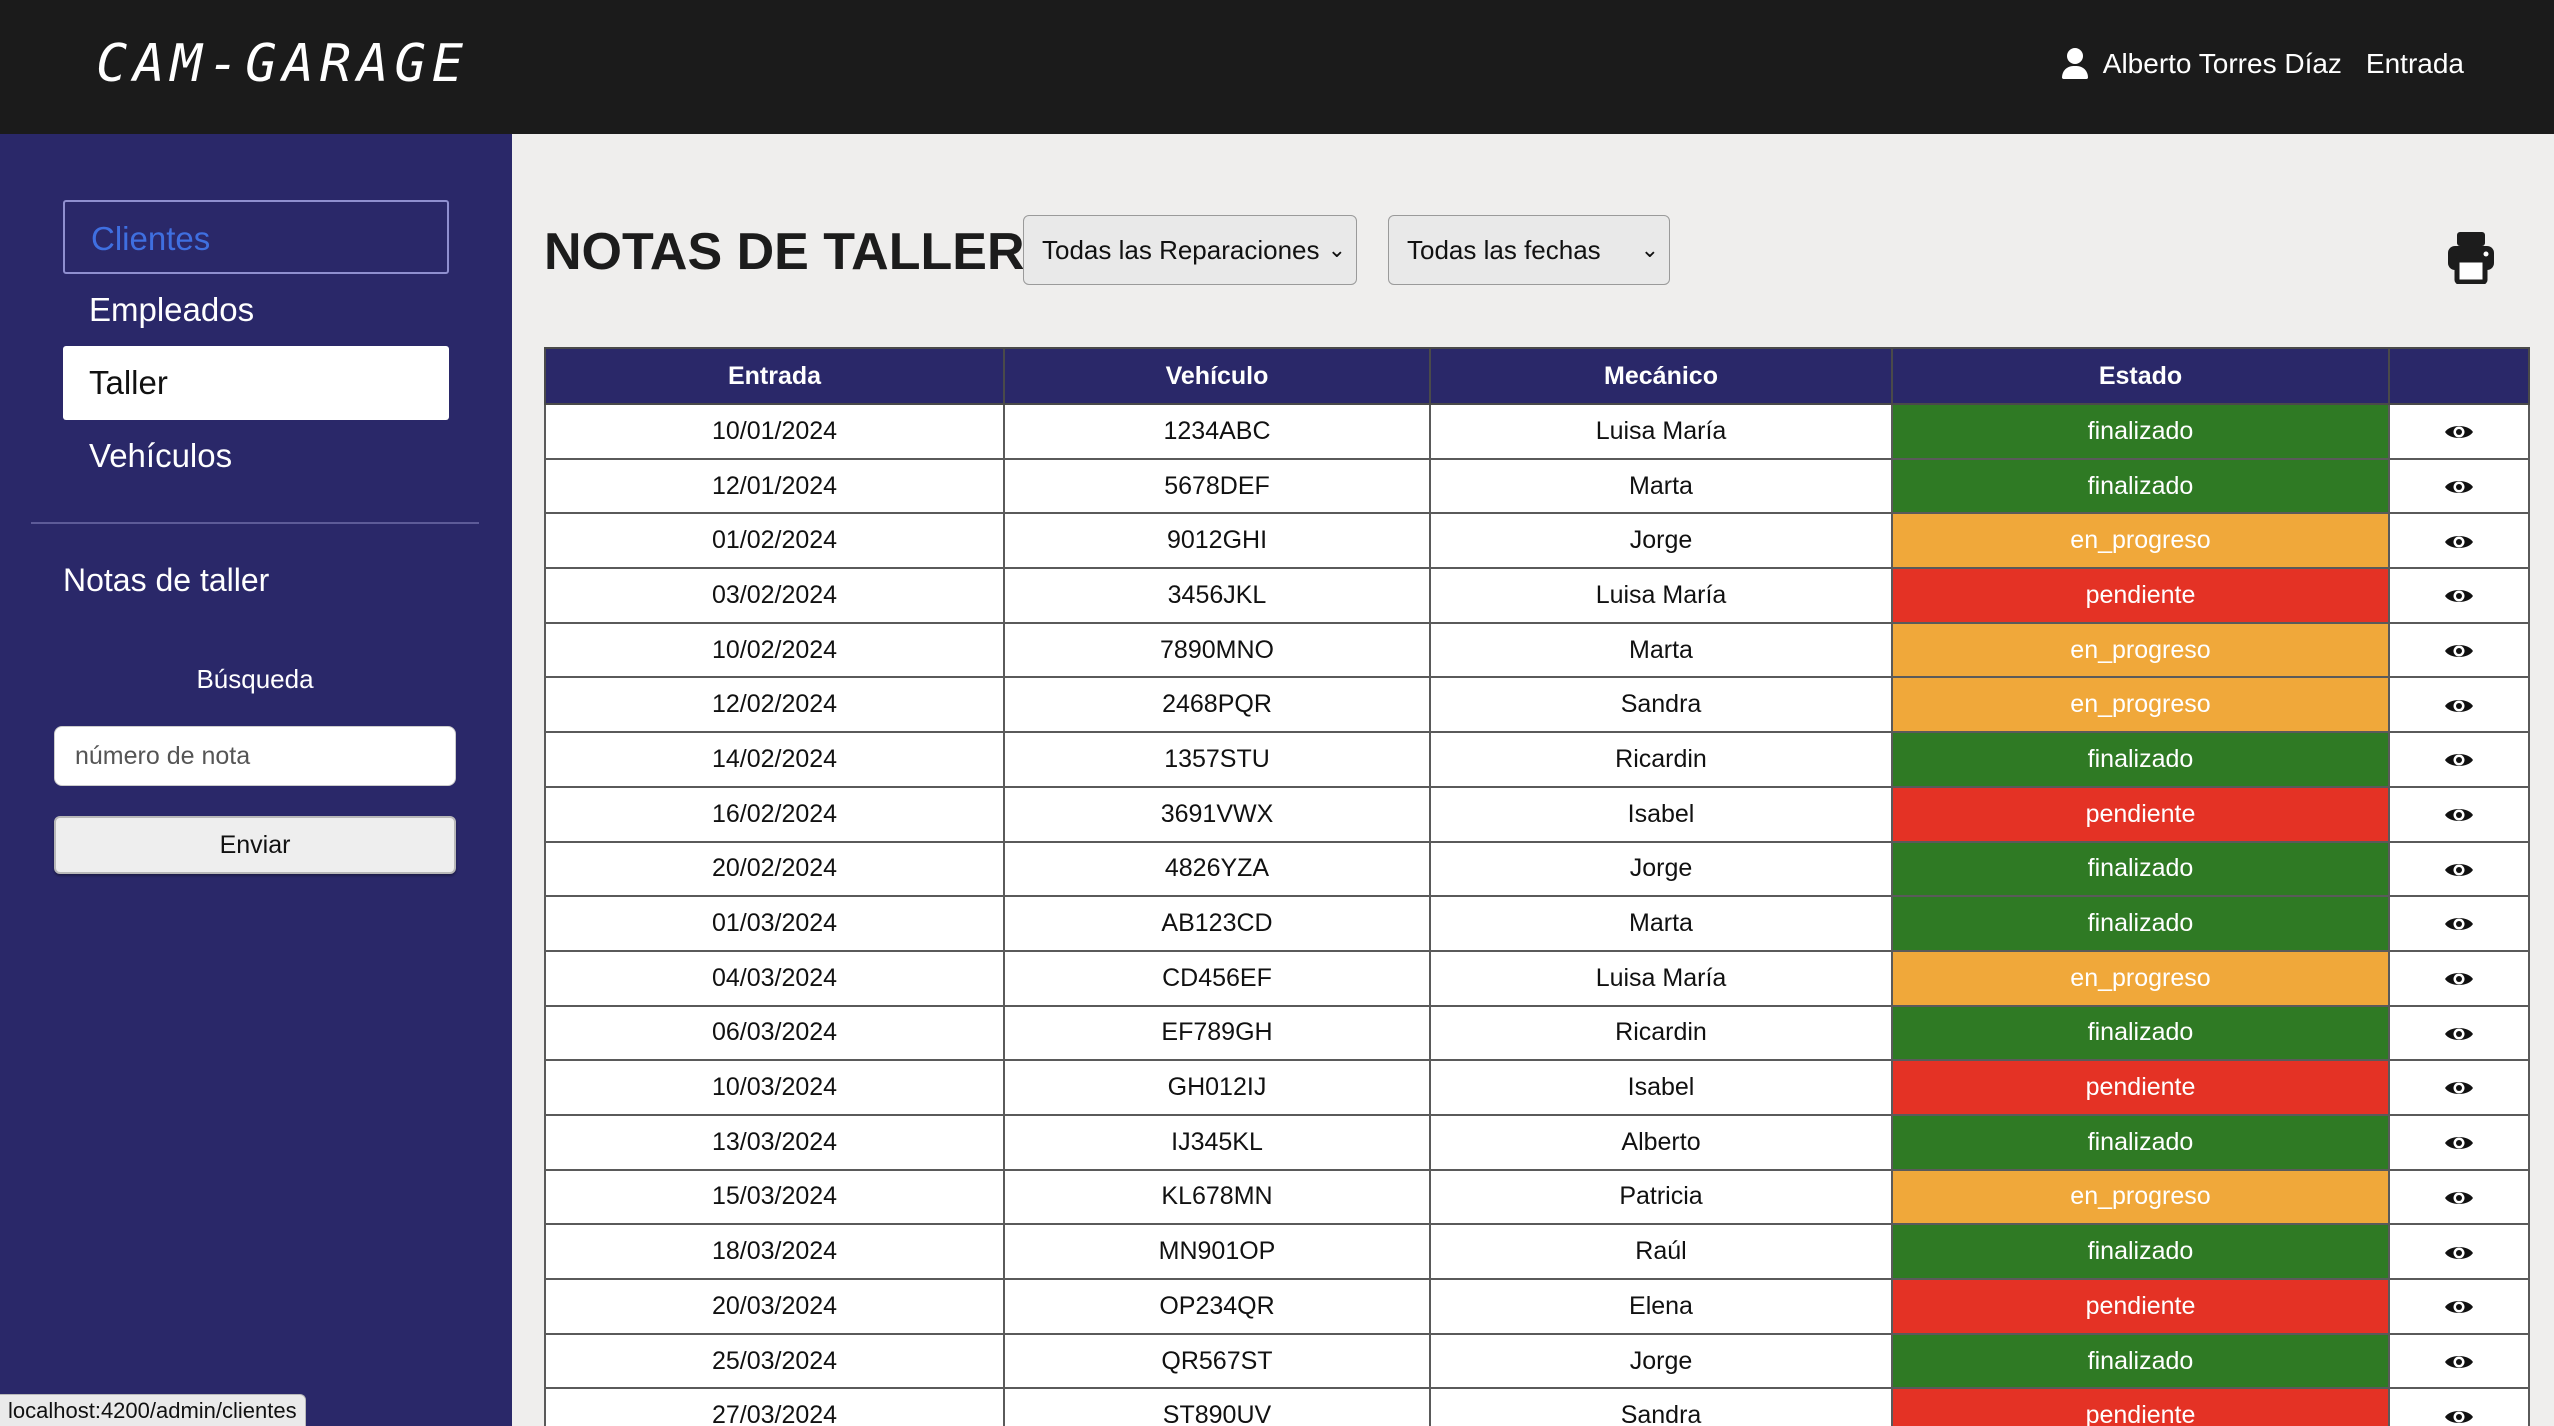 The image size is (2554, 1426). I want to click on sidebar-item-clientes: Clientes, so click(256, 237).